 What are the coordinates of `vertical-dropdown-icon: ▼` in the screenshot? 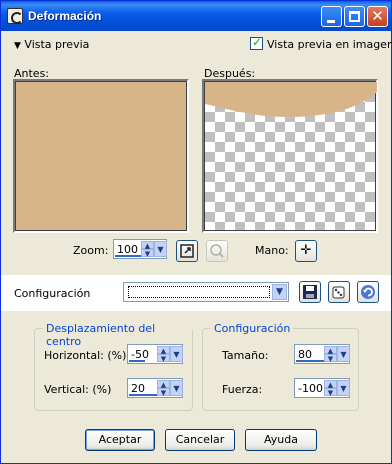 It's located at (176, 388).